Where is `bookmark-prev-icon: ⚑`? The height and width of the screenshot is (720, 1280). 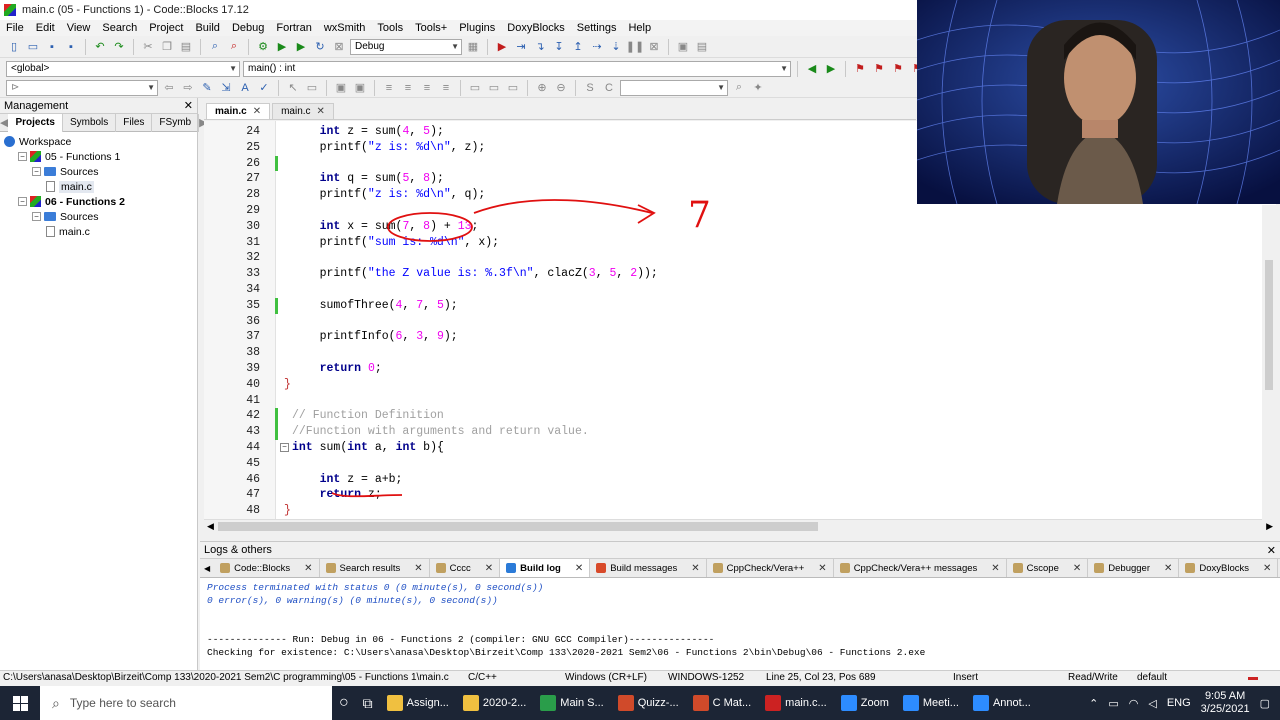
bookmark-prev-icon: ⚑ is located at coordinates (879, 69).